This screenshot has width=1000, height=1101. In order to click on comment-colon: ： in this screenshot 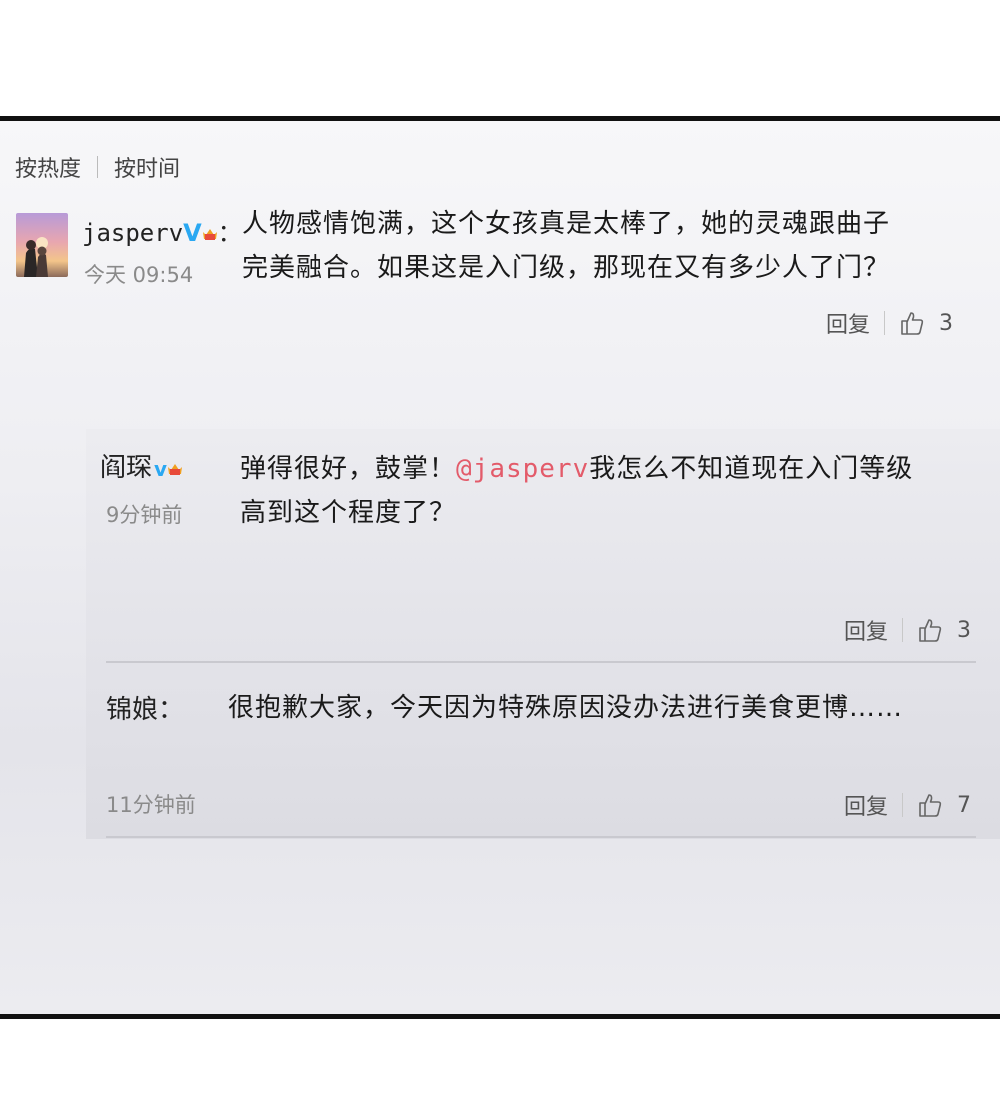, I will do `click(229, 233)`.